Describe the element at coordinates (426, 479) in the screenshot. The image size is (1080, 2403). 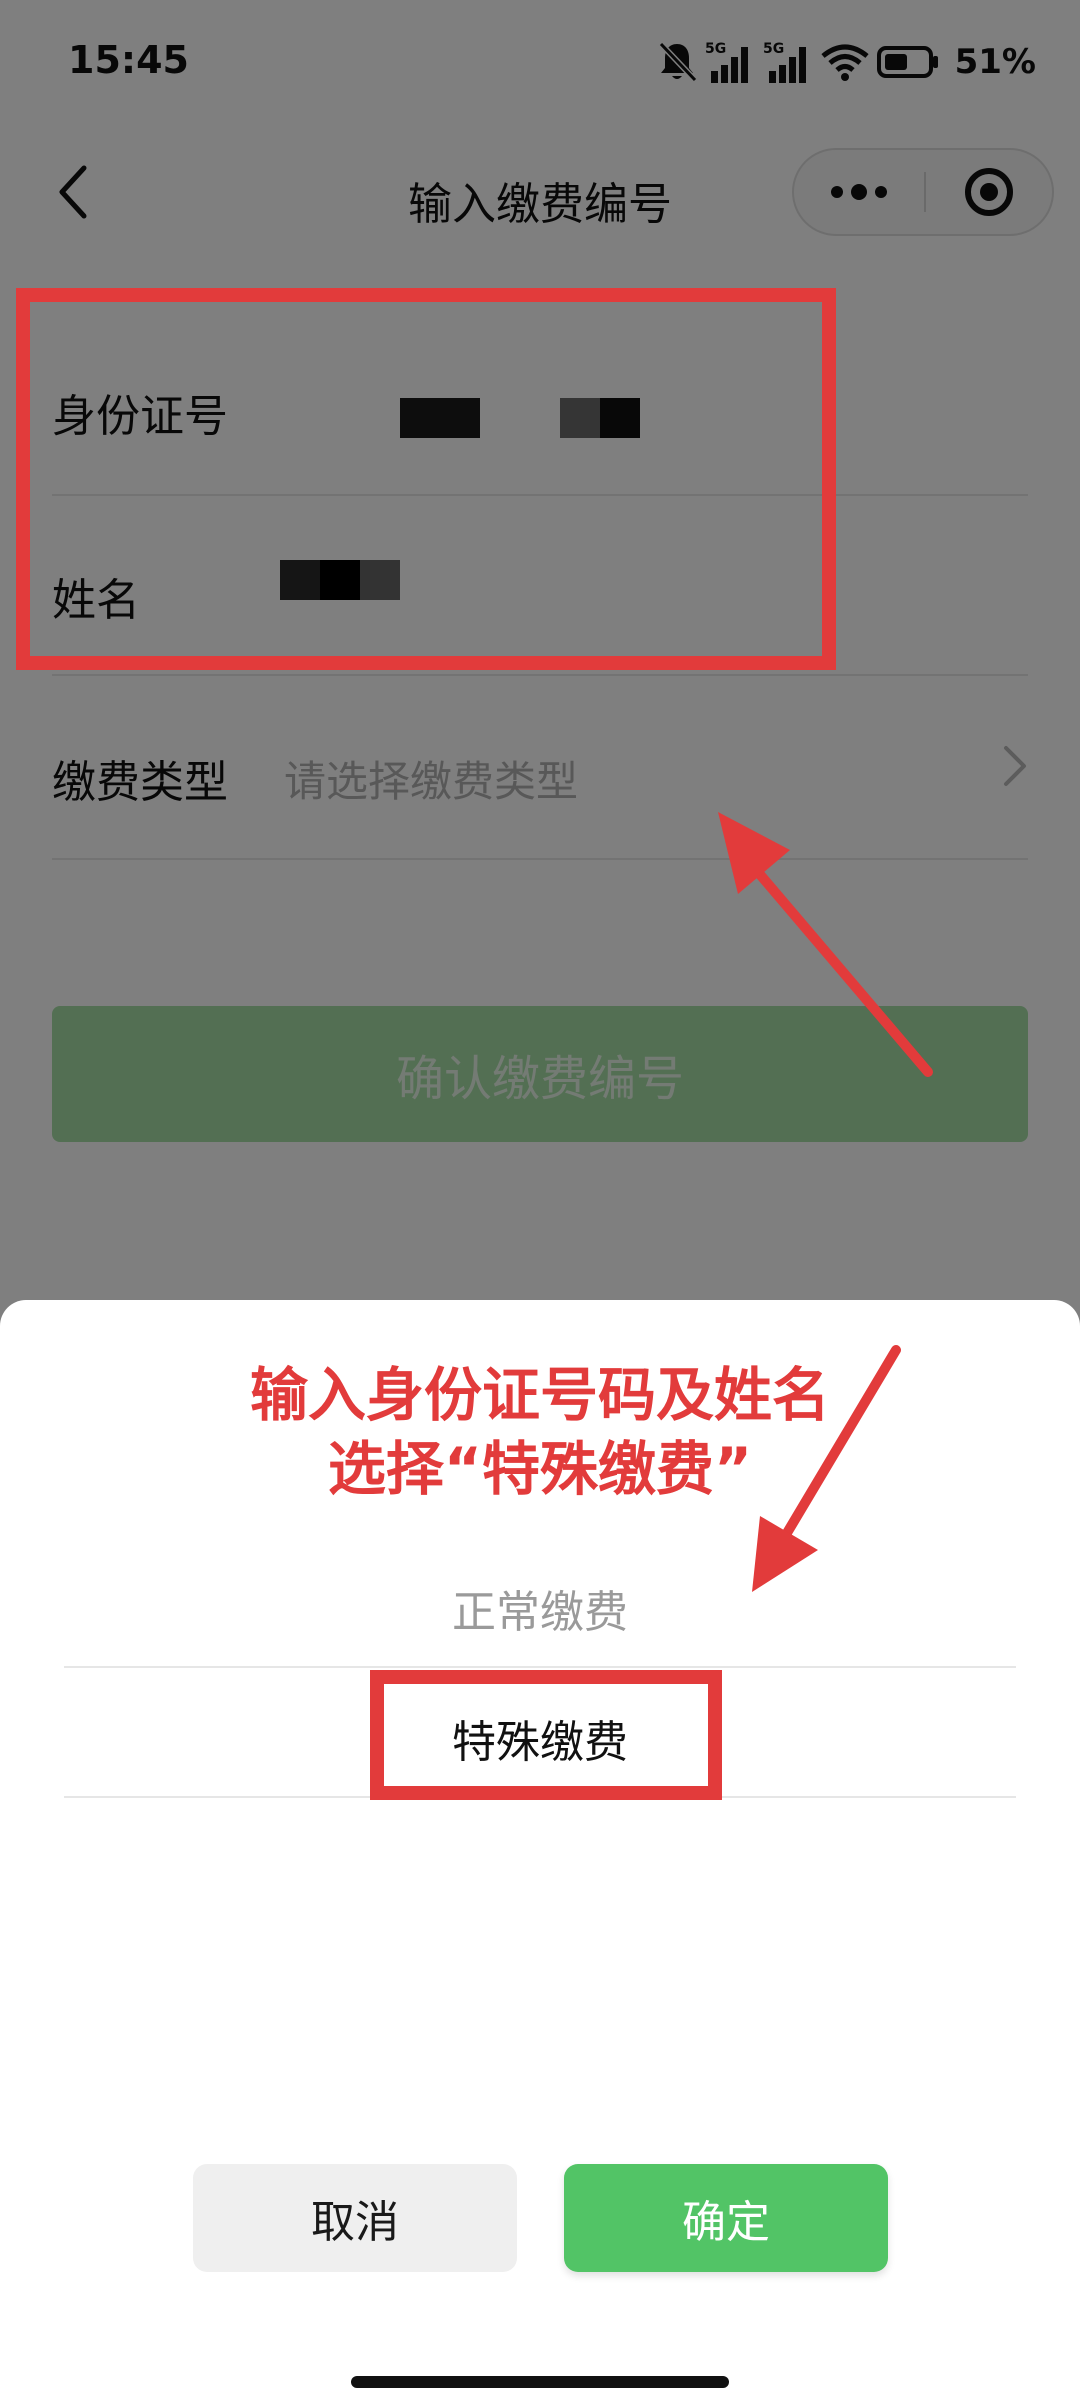
I see `id-name-highlight-box` at that location.